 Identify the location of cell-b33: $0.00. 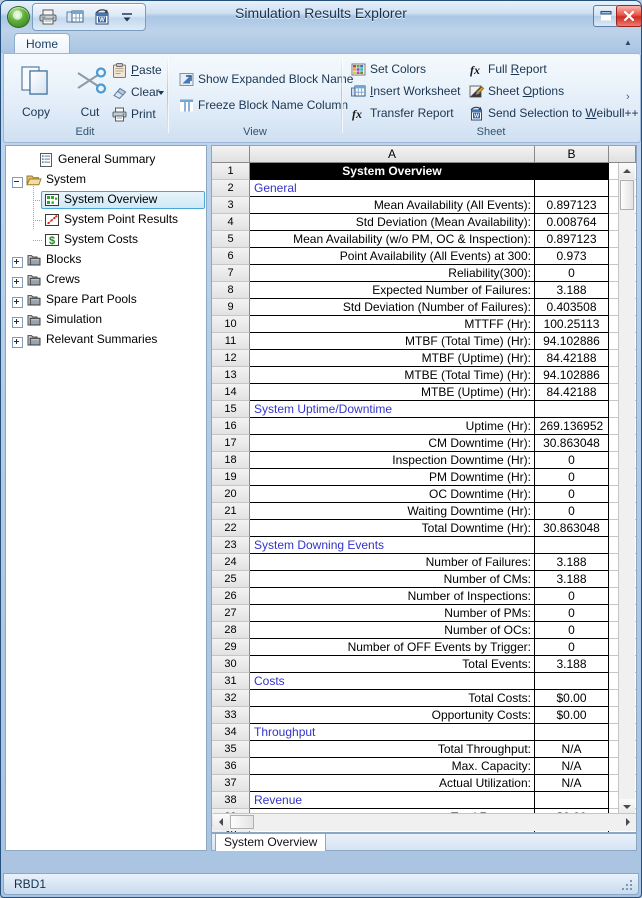
(572, 715).